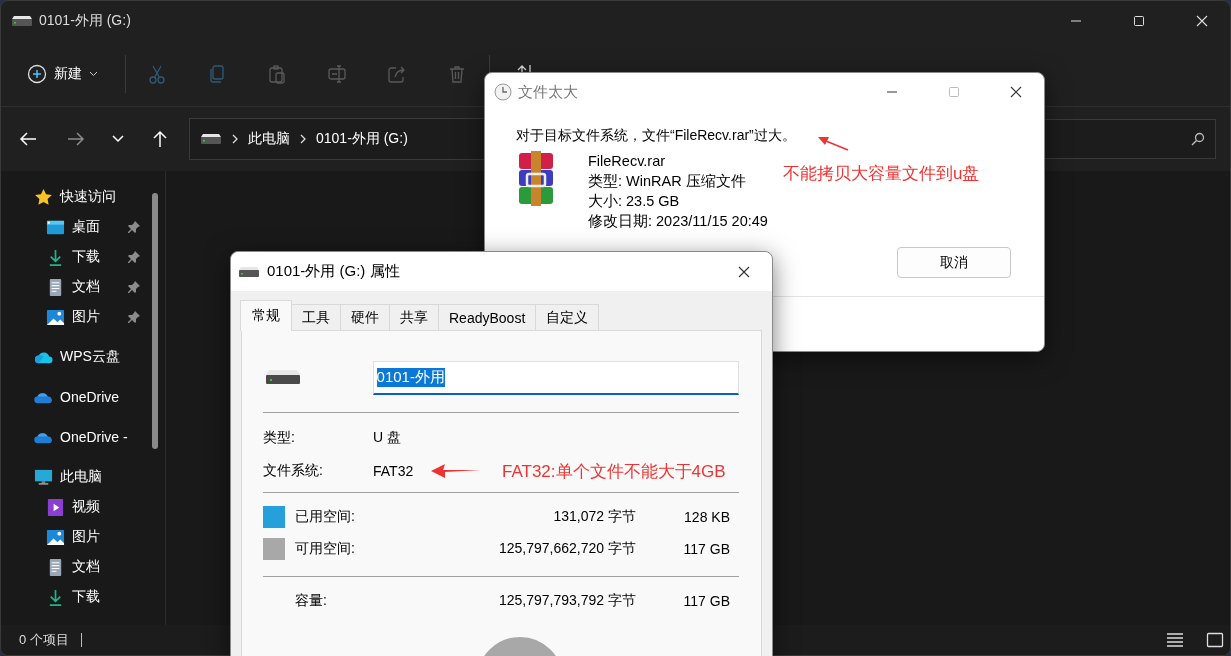 The height and width of the screenshot is (656, 1231). What do you see at coordinates (71, 197) in the screenshot?
I see `sidebar-item: 快速访问` at bounding box center [71, 197].